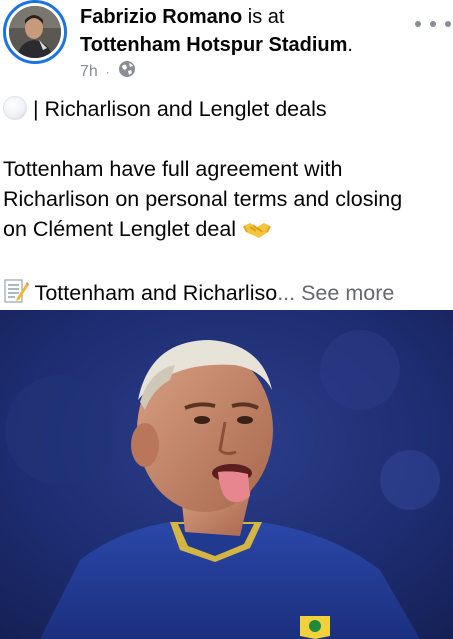 Image resolution: width=453 pixels, height=639 pixels. What do you see at coordinates (433, 24) in the screenshot?
I see `more-options-icon` at bounding box center [433, 24].